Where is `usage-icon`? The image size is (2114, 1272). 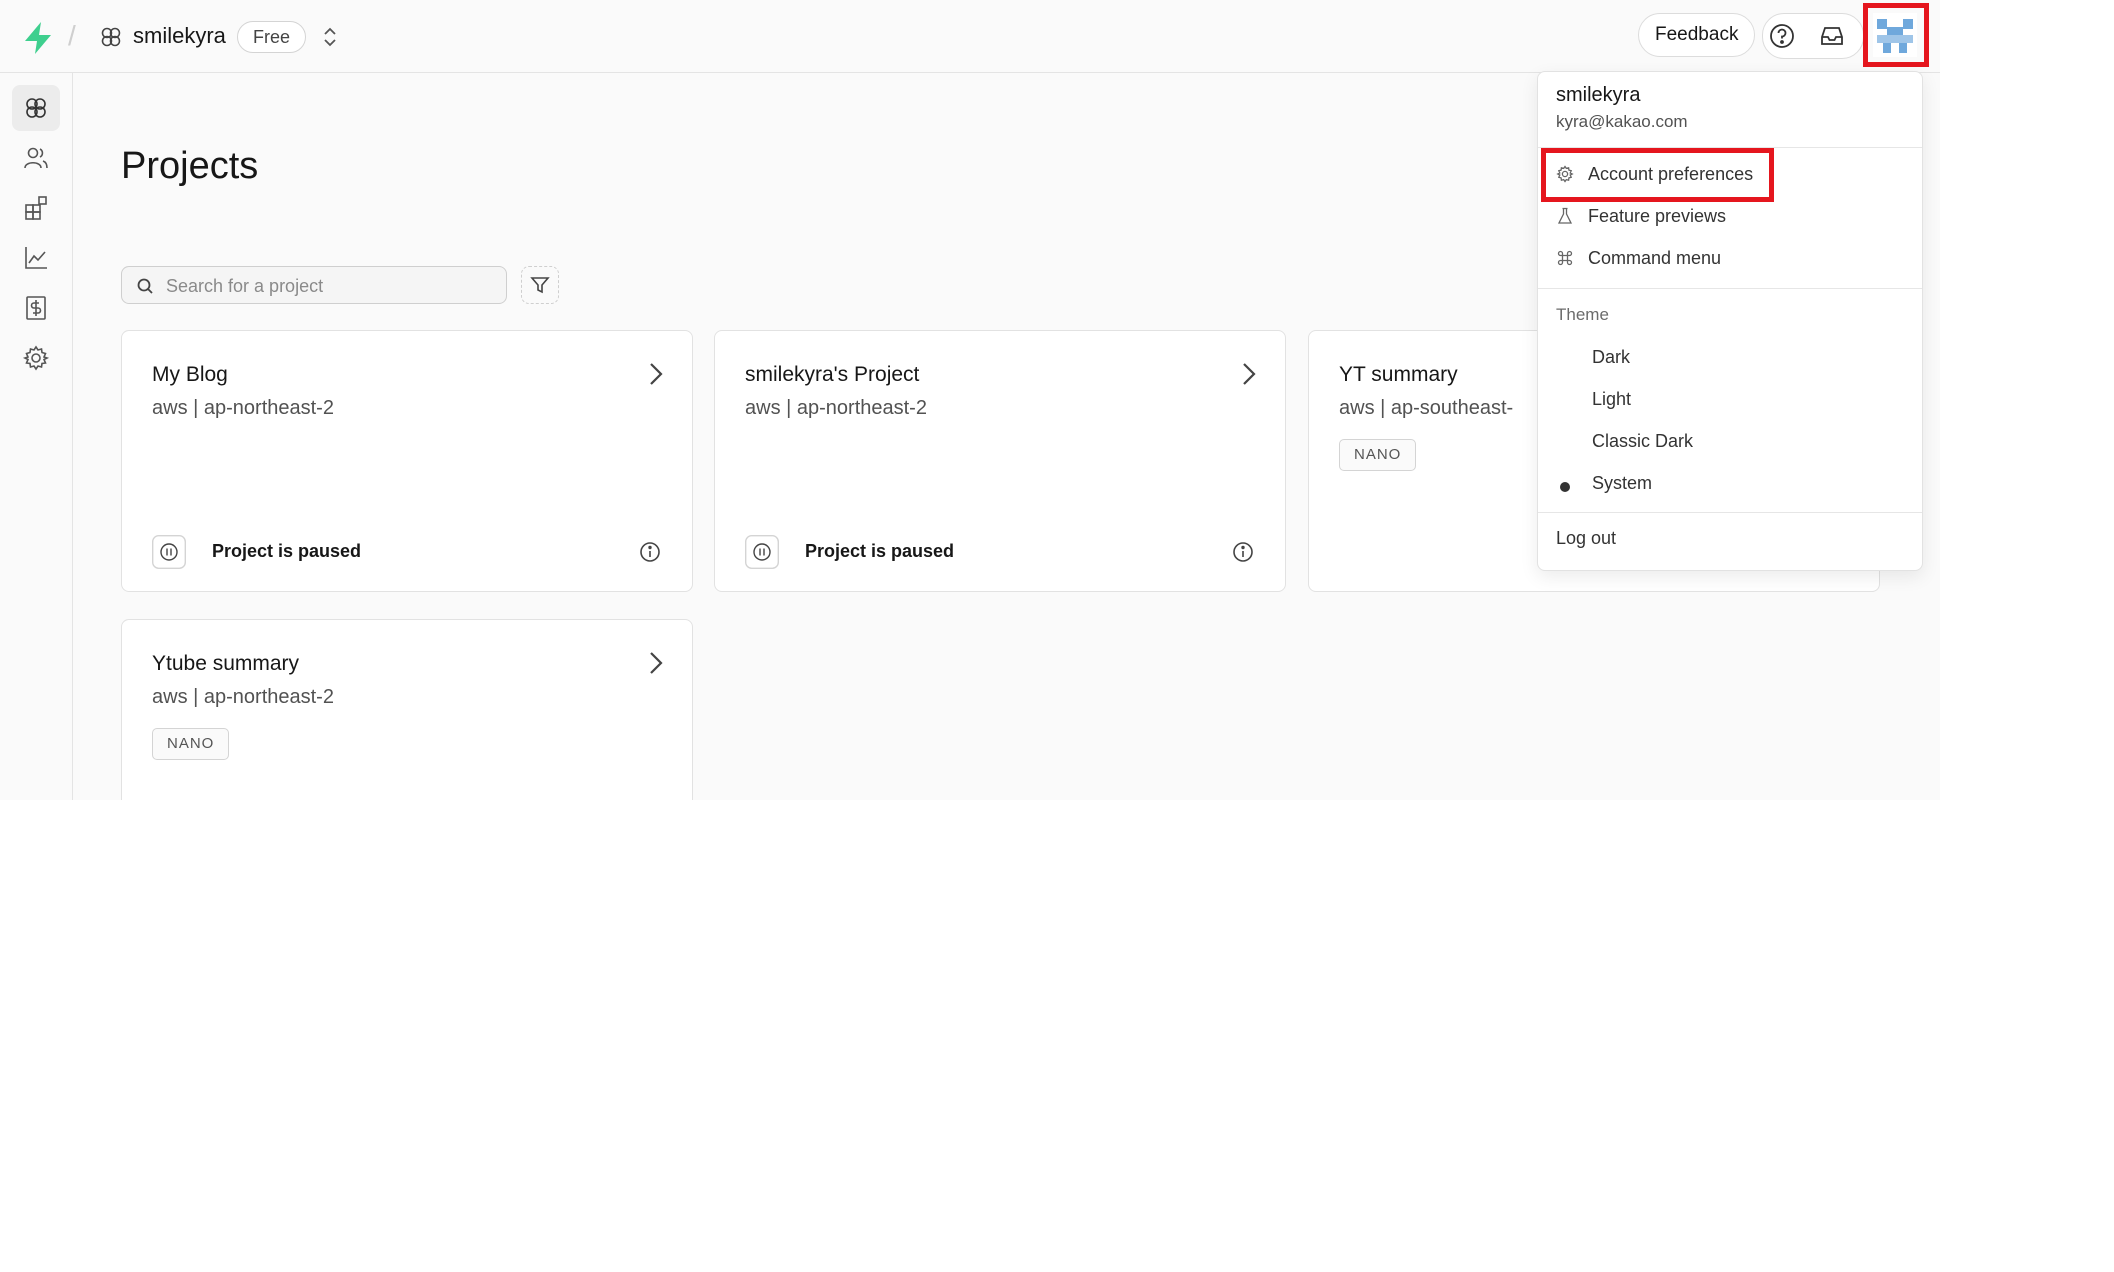 usage-icon is located at coordinates (36, 258).